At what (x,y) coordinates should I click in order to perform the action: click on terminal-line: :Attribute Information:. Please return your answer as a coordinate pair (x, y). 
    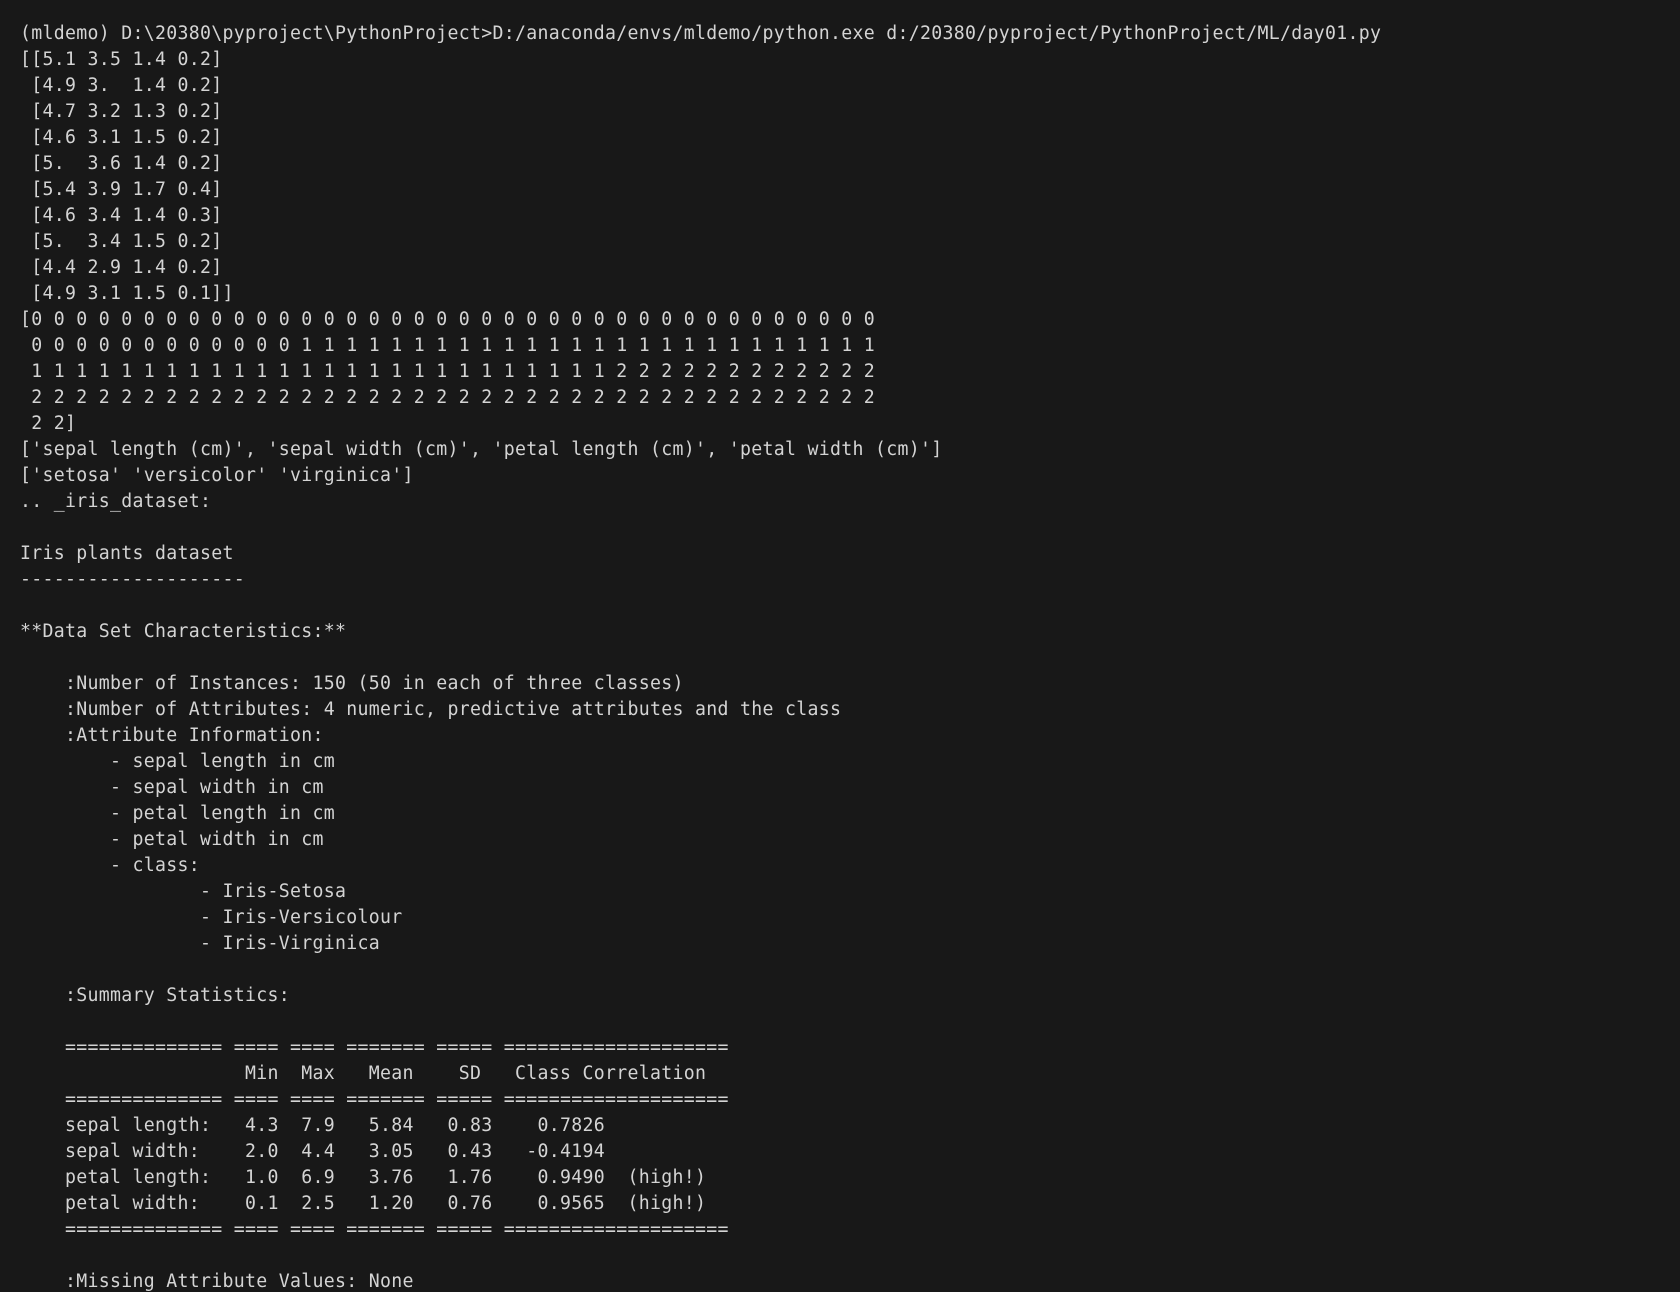
    Looking at the image, I should click on (172, 735).